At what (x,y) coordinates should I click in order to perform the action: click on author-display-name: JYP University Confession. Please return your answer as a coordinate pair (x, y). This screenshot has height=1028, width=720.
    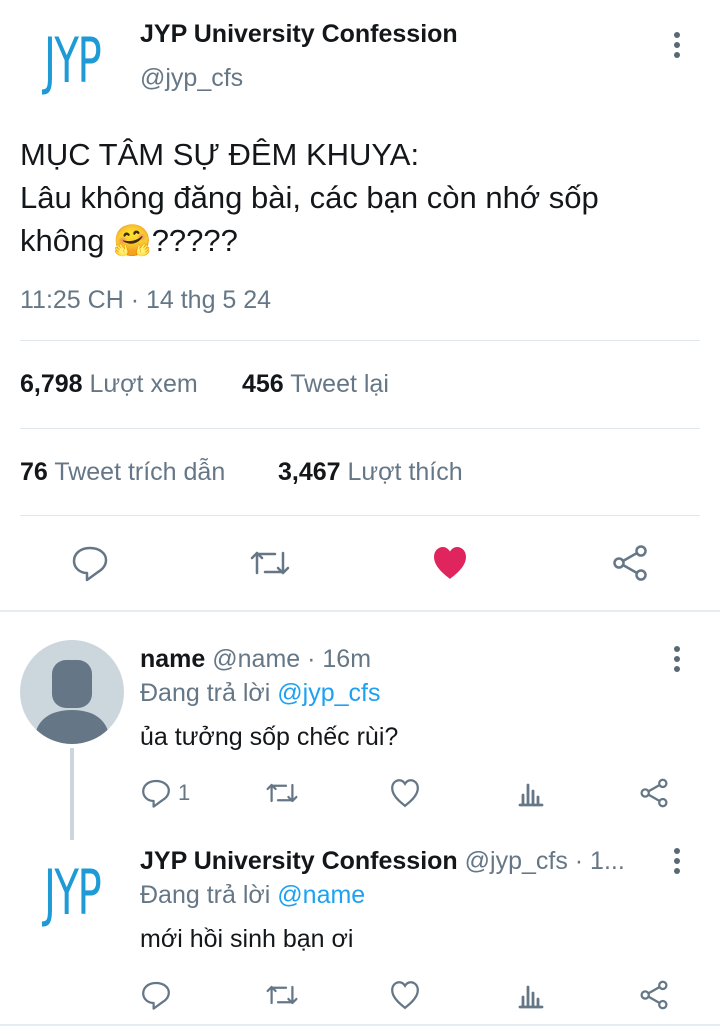
    Looking at the image, I should click on (299, 34).